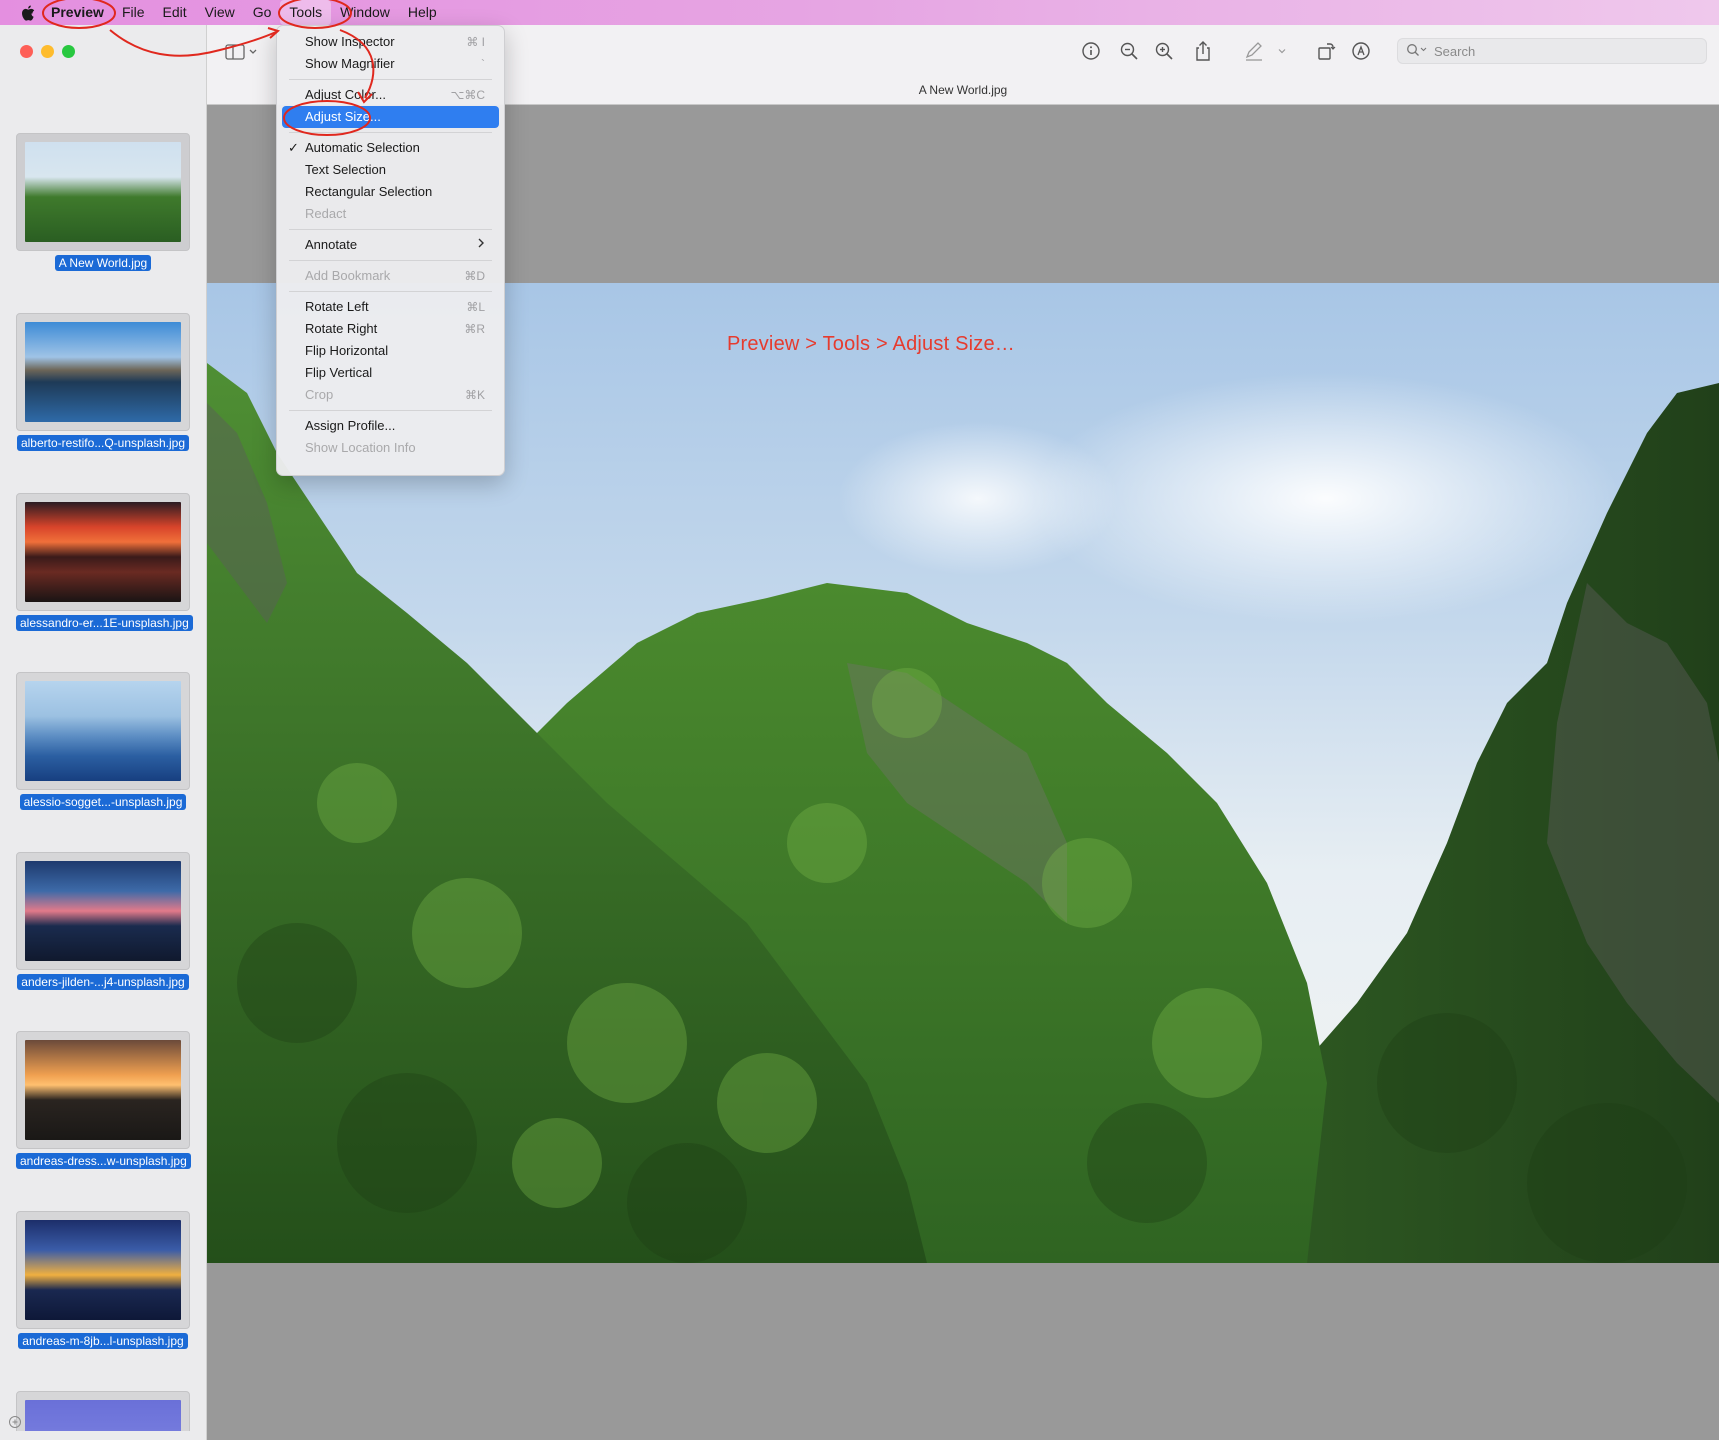 Image resolution: width=1719 pixels, height=1440 pixels. What do you see at coordinates (475, 42) in the screenshot?
I see `menu-item-shortcut: ⌘ I` at bounding box center [475, 42].